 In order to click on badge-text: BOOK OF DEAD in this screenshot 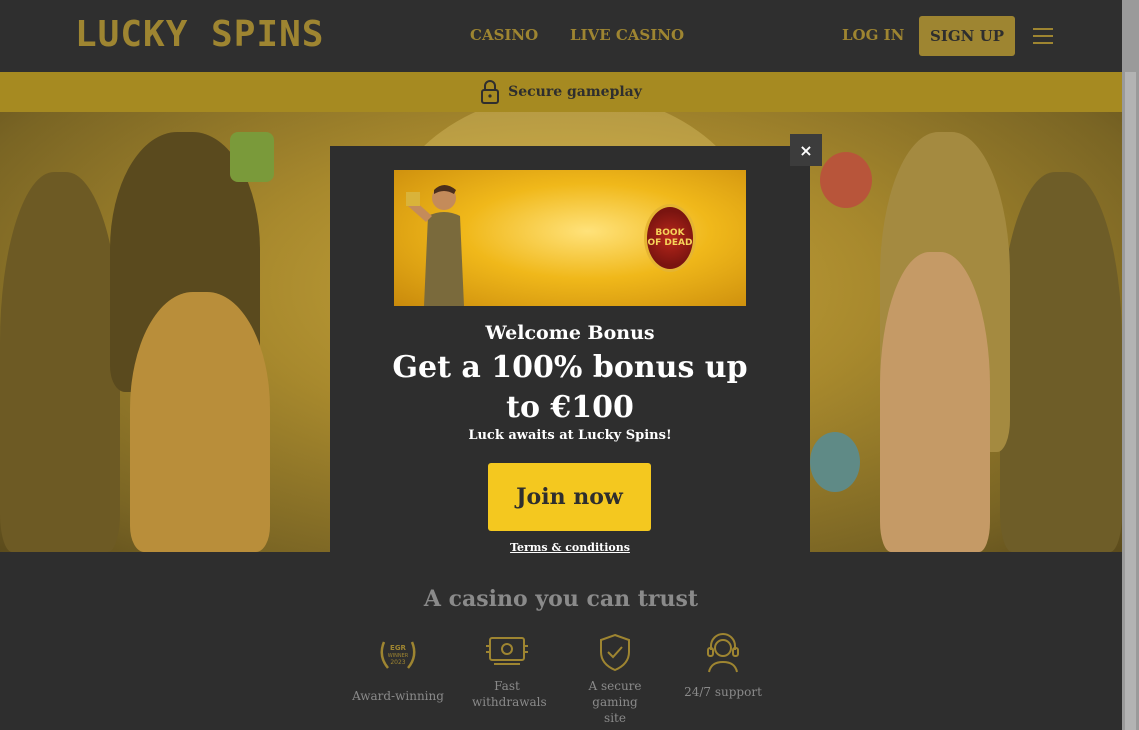, I will do `click(670, 238)`.